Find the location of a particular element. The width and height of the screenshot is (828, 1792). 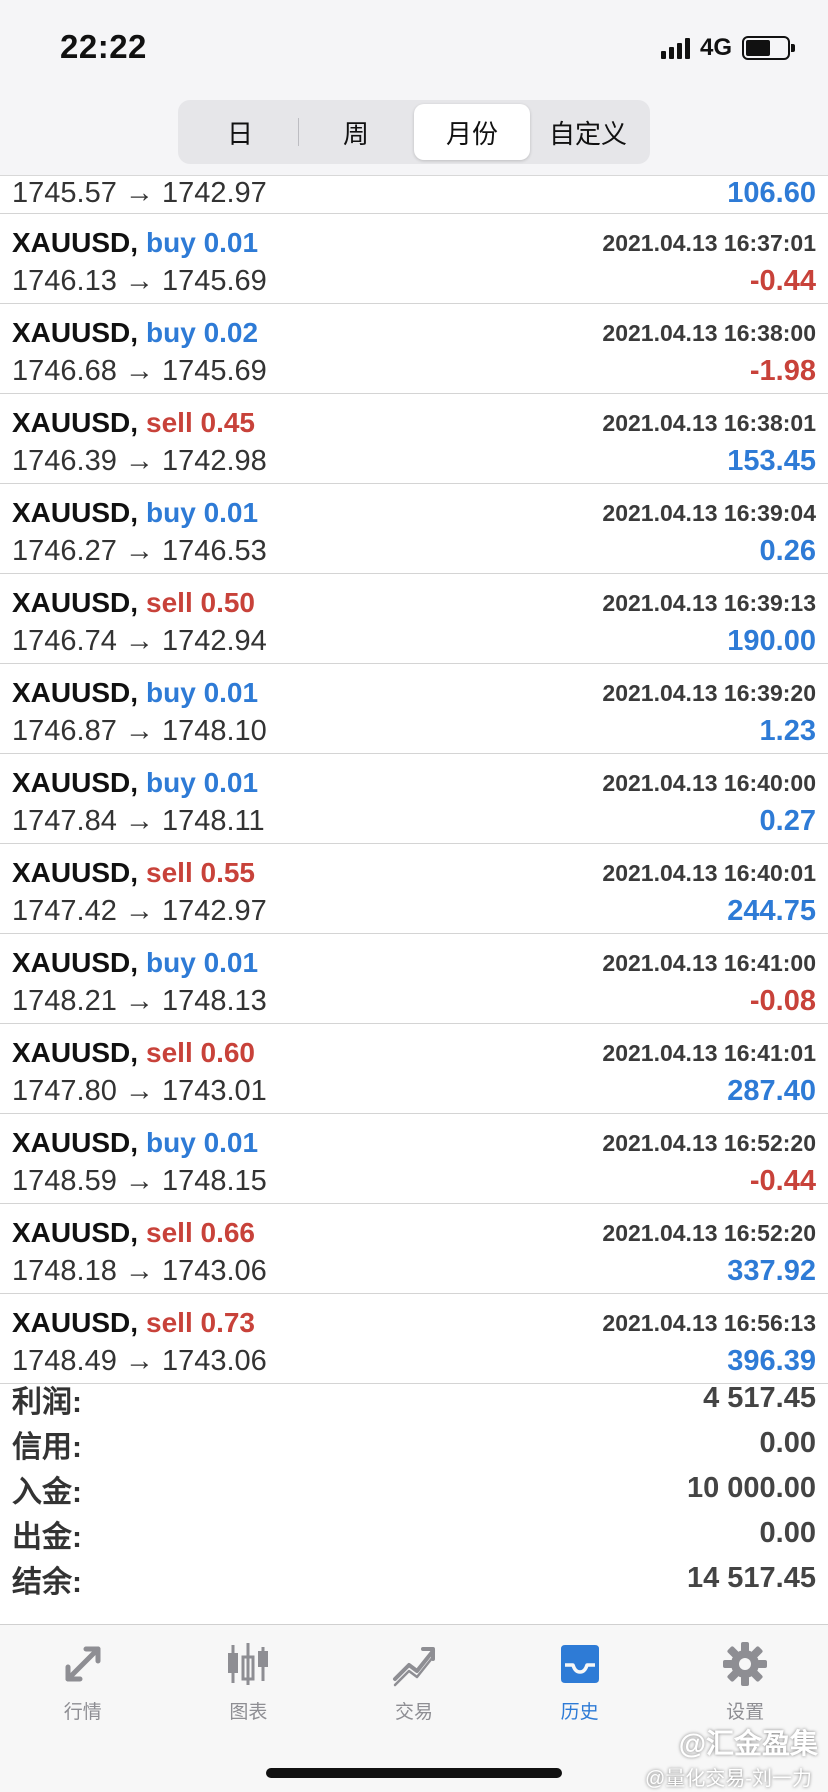

candlestick-chart-icon is located at coordinates (248, 1664).